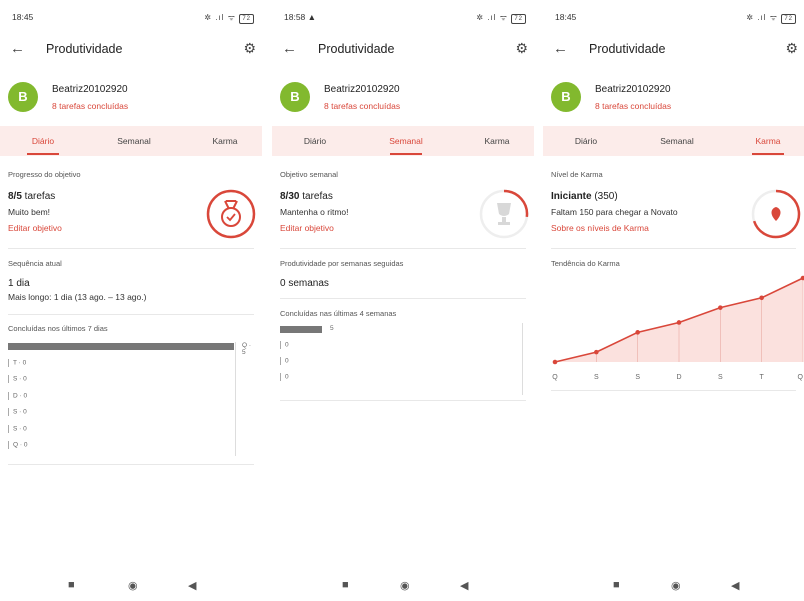 The height and width of the screenshot is (601, 804). I want to click on streak-label: Sequência atual, so click(35, 263).